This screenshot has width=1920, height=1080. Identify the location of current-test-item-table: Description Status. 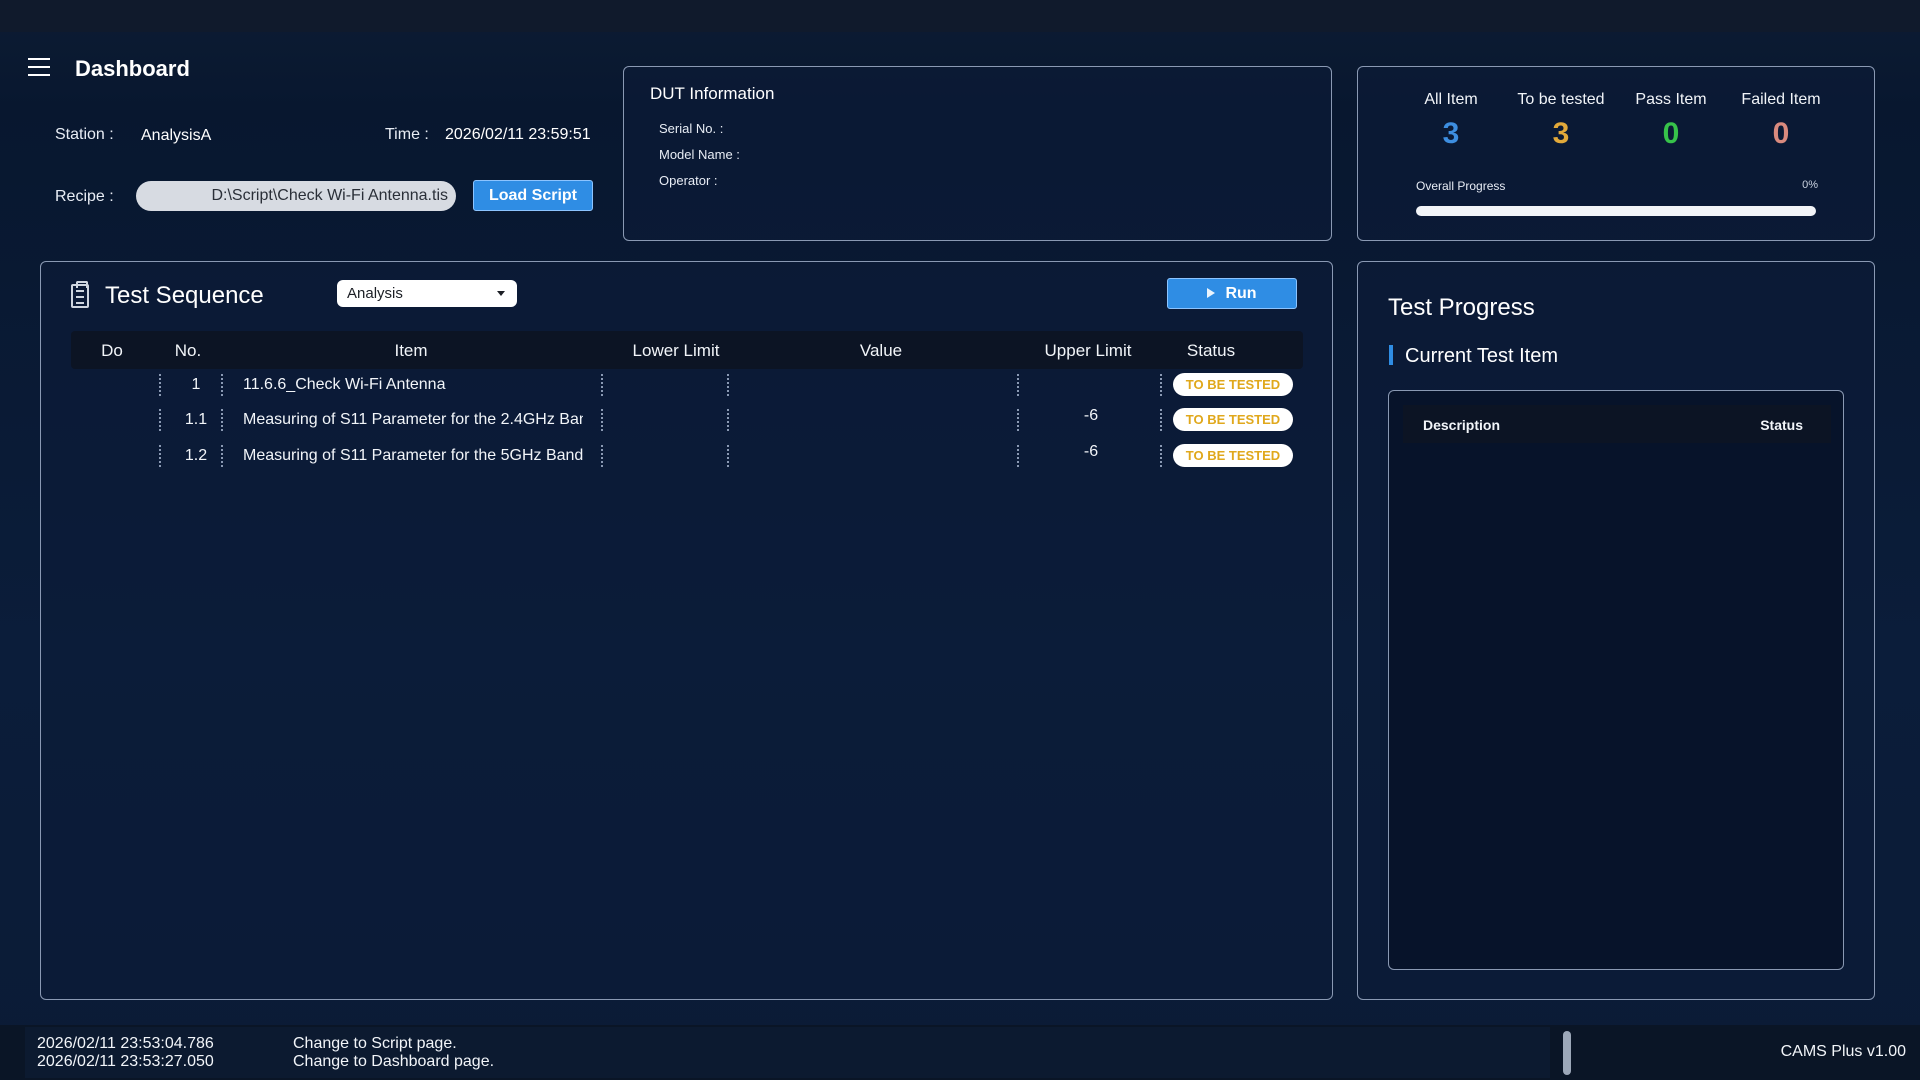
(1616, 680).